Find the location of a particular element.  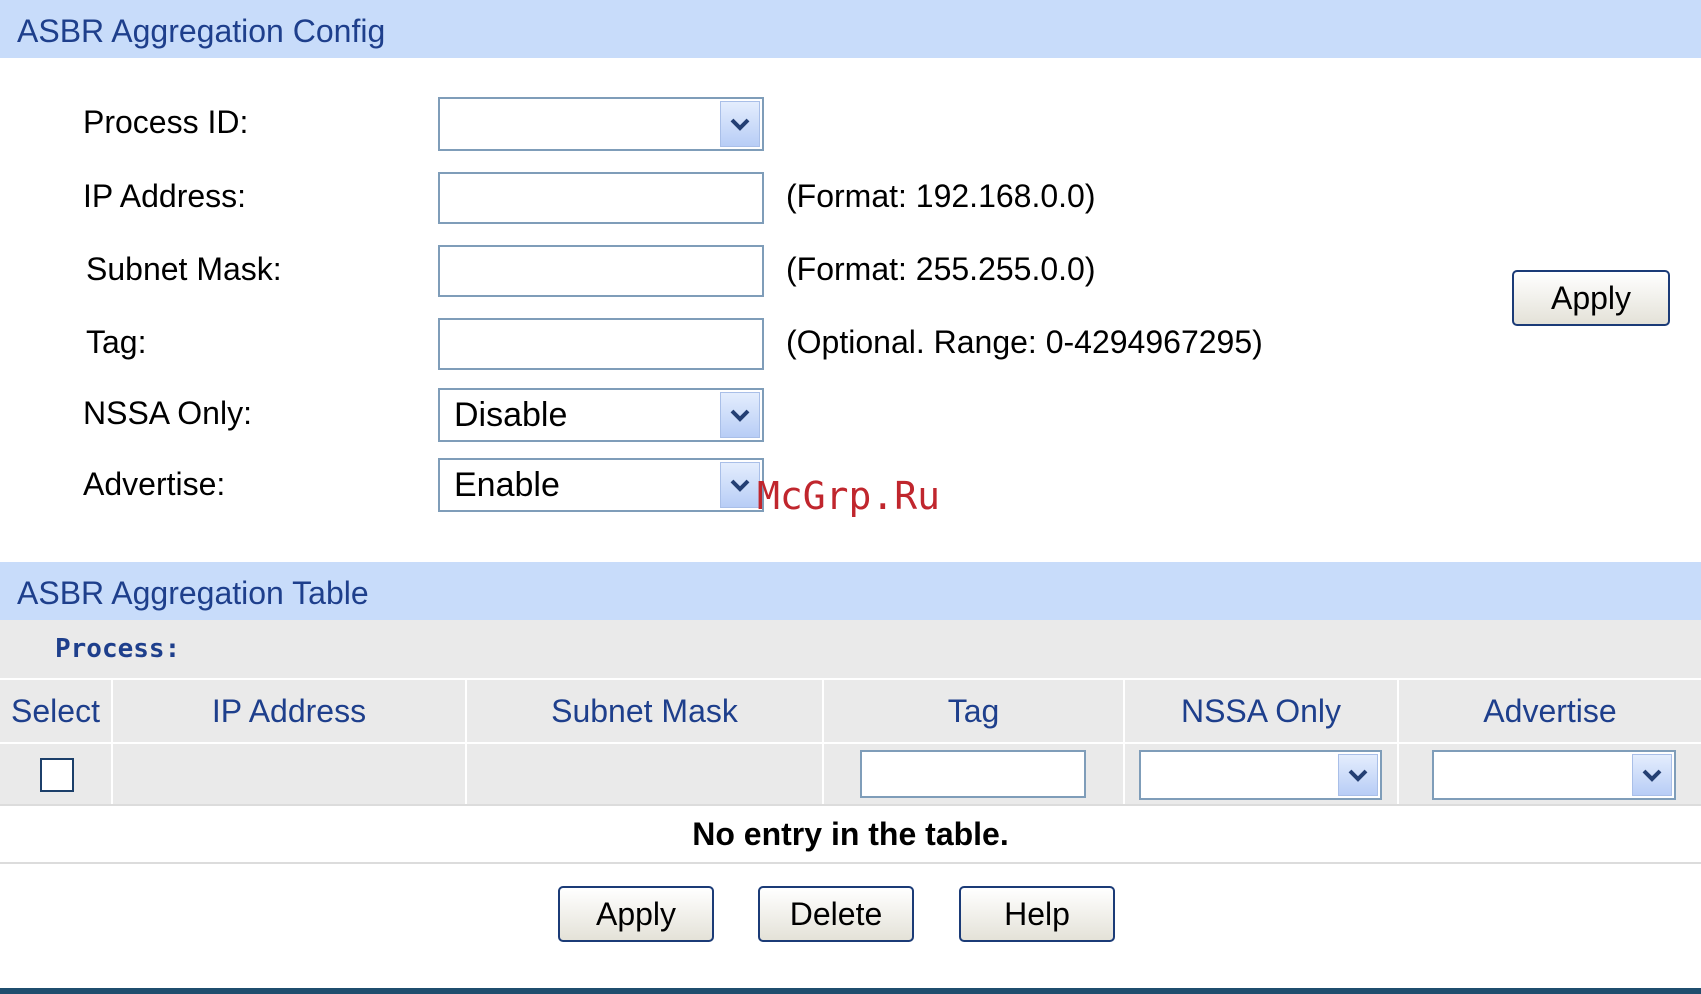

config-apply-button: Apply is located at coordinates (1591, 298).